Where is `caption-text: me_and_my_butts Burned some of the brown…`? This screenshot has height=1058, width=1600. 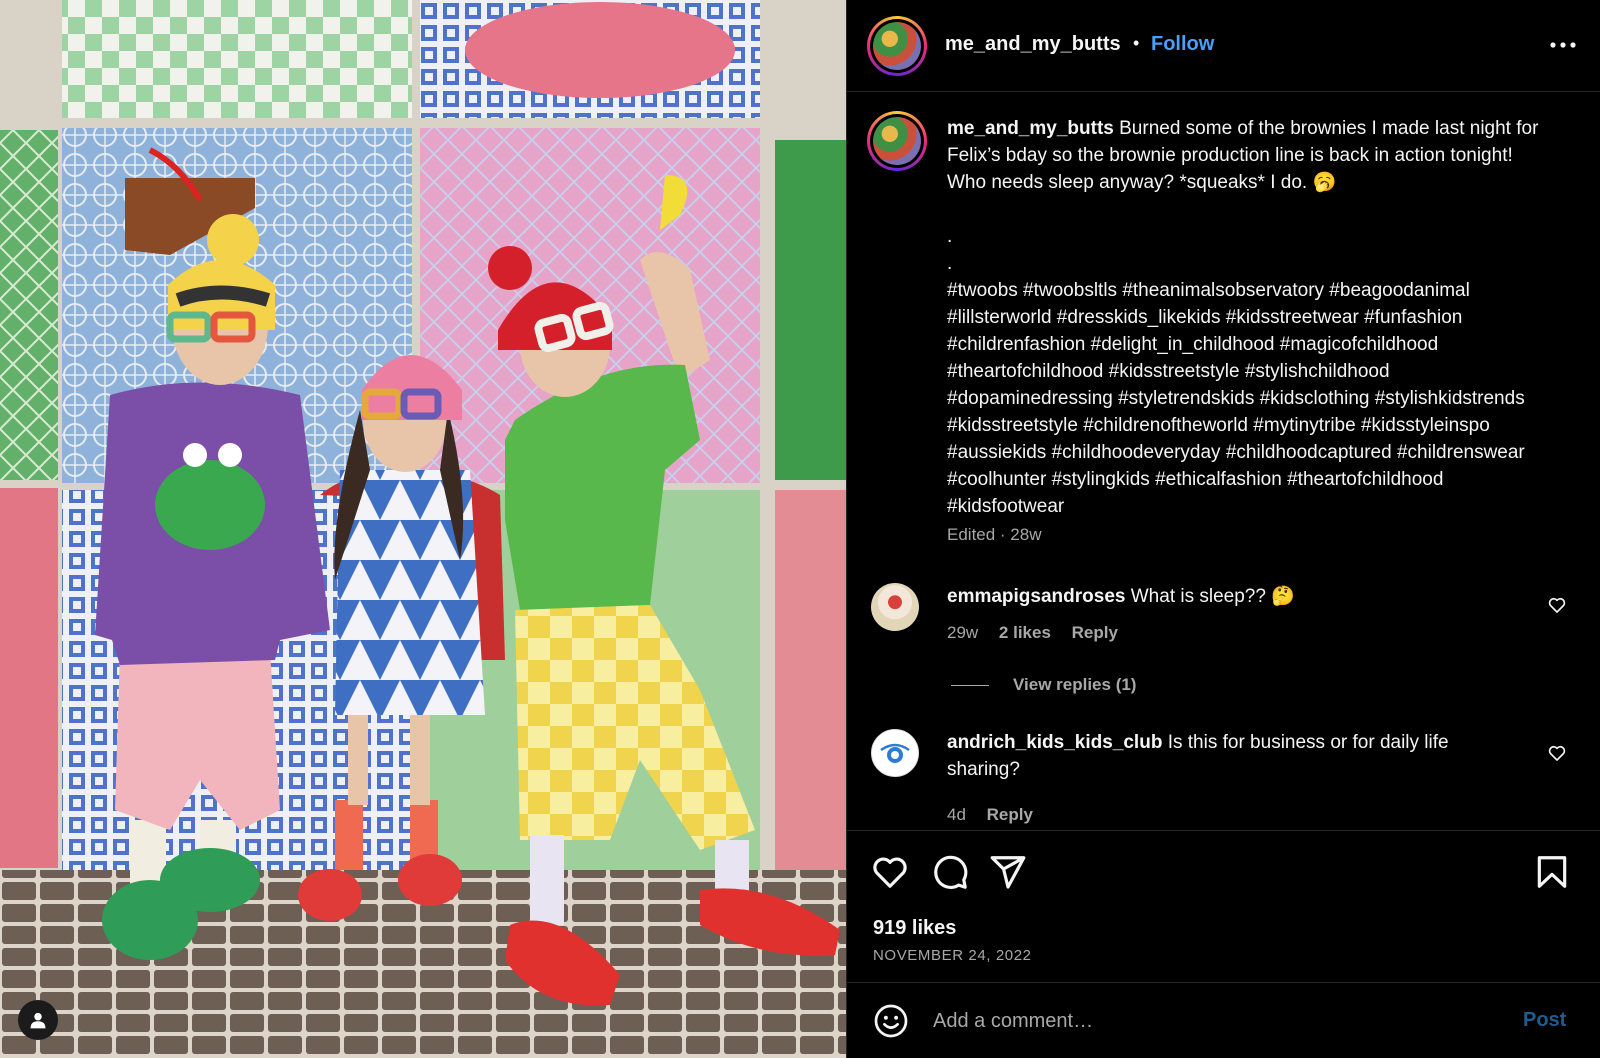 caption-text: me_and_my_butts Burned some of the brown… is located at coordinates (1252, 317).